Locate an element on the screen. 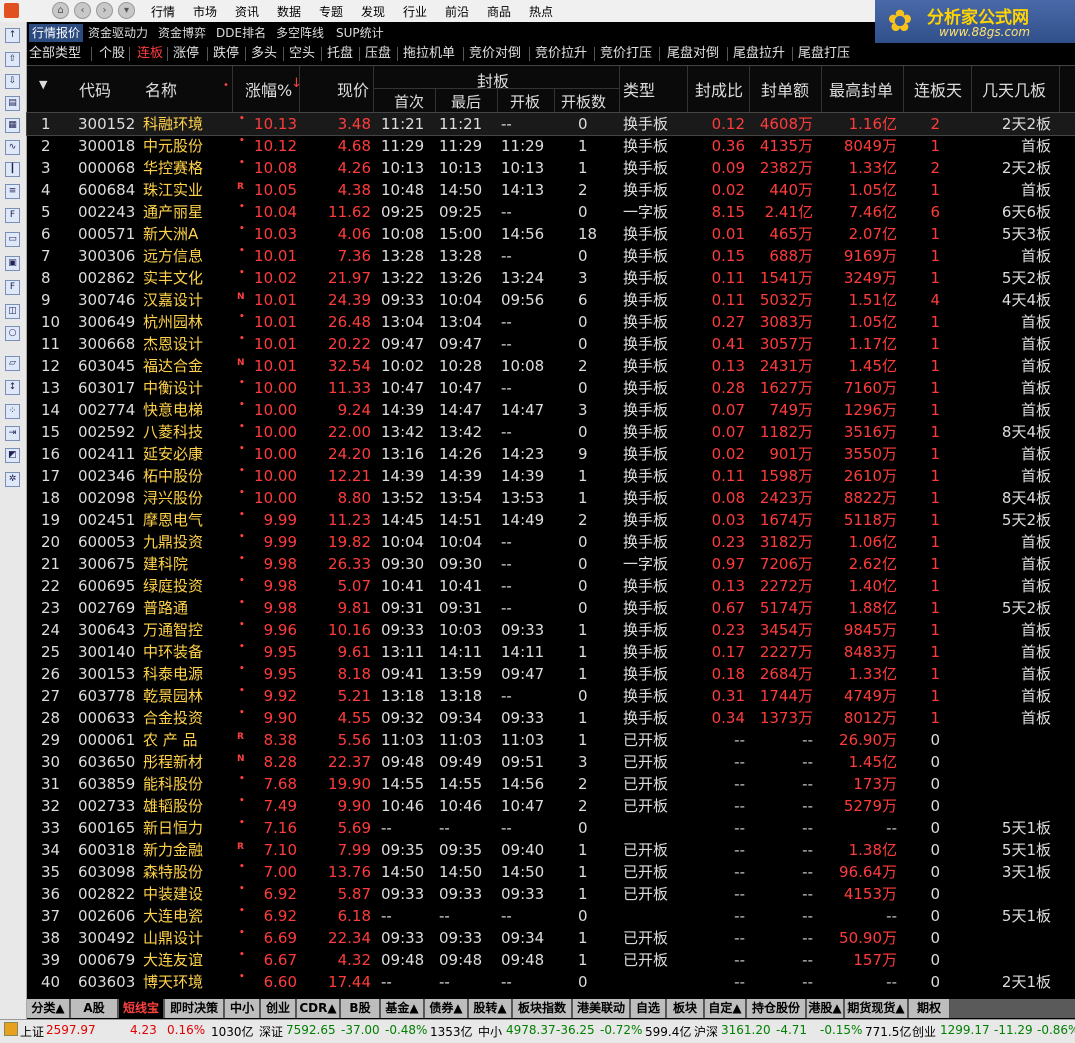 This screenshot has width=1075, height=1043. col-pct: 涨幅% is located at coordinates (268, 89).